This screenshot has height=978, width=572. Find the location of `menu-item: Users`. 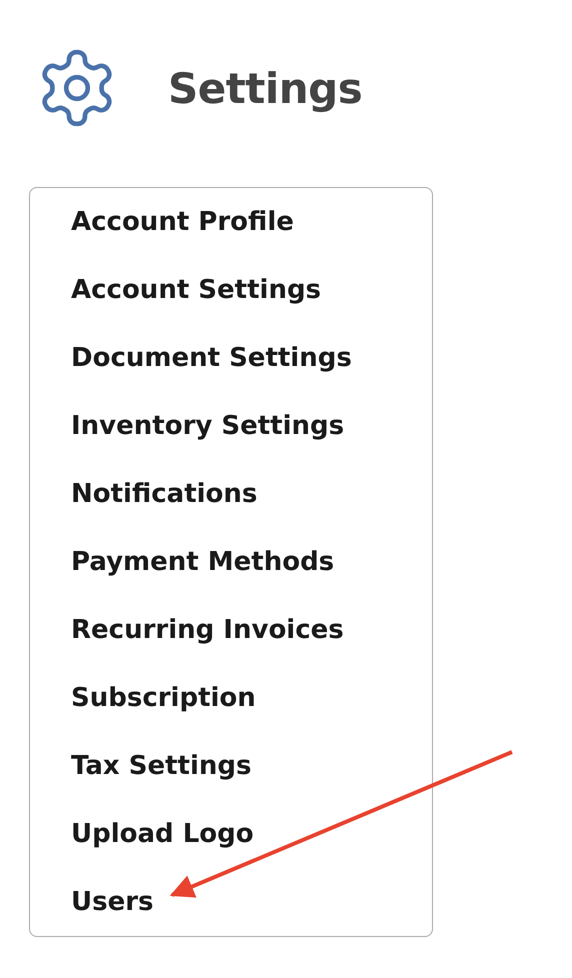

menu-item: Users is located at coordinates (231, 902).